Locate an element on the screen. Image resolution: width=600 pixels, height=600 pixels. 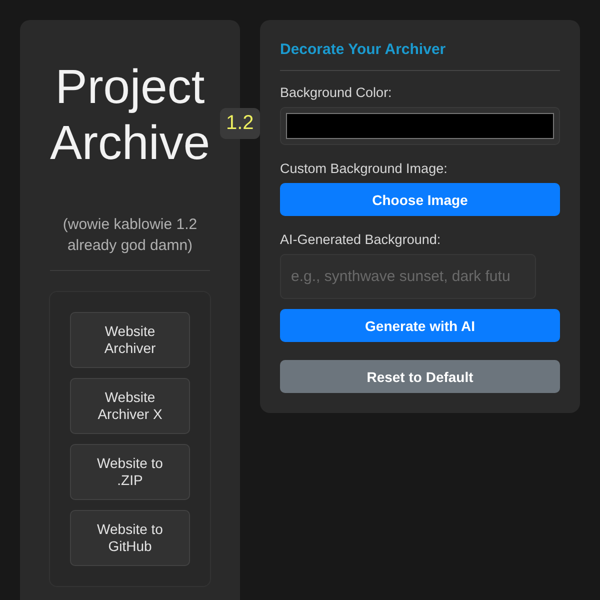
version-badge: 1.2 is located at coordinates (240, 123).